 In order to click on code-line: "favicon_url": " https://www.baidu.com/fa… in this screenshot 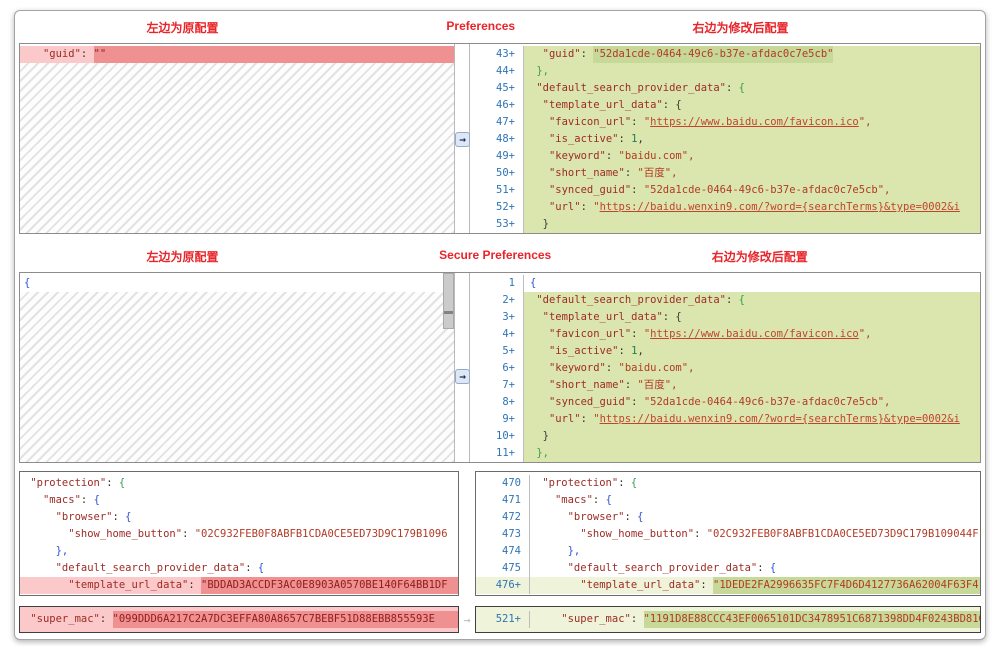, I will do `click(752, 334)`.